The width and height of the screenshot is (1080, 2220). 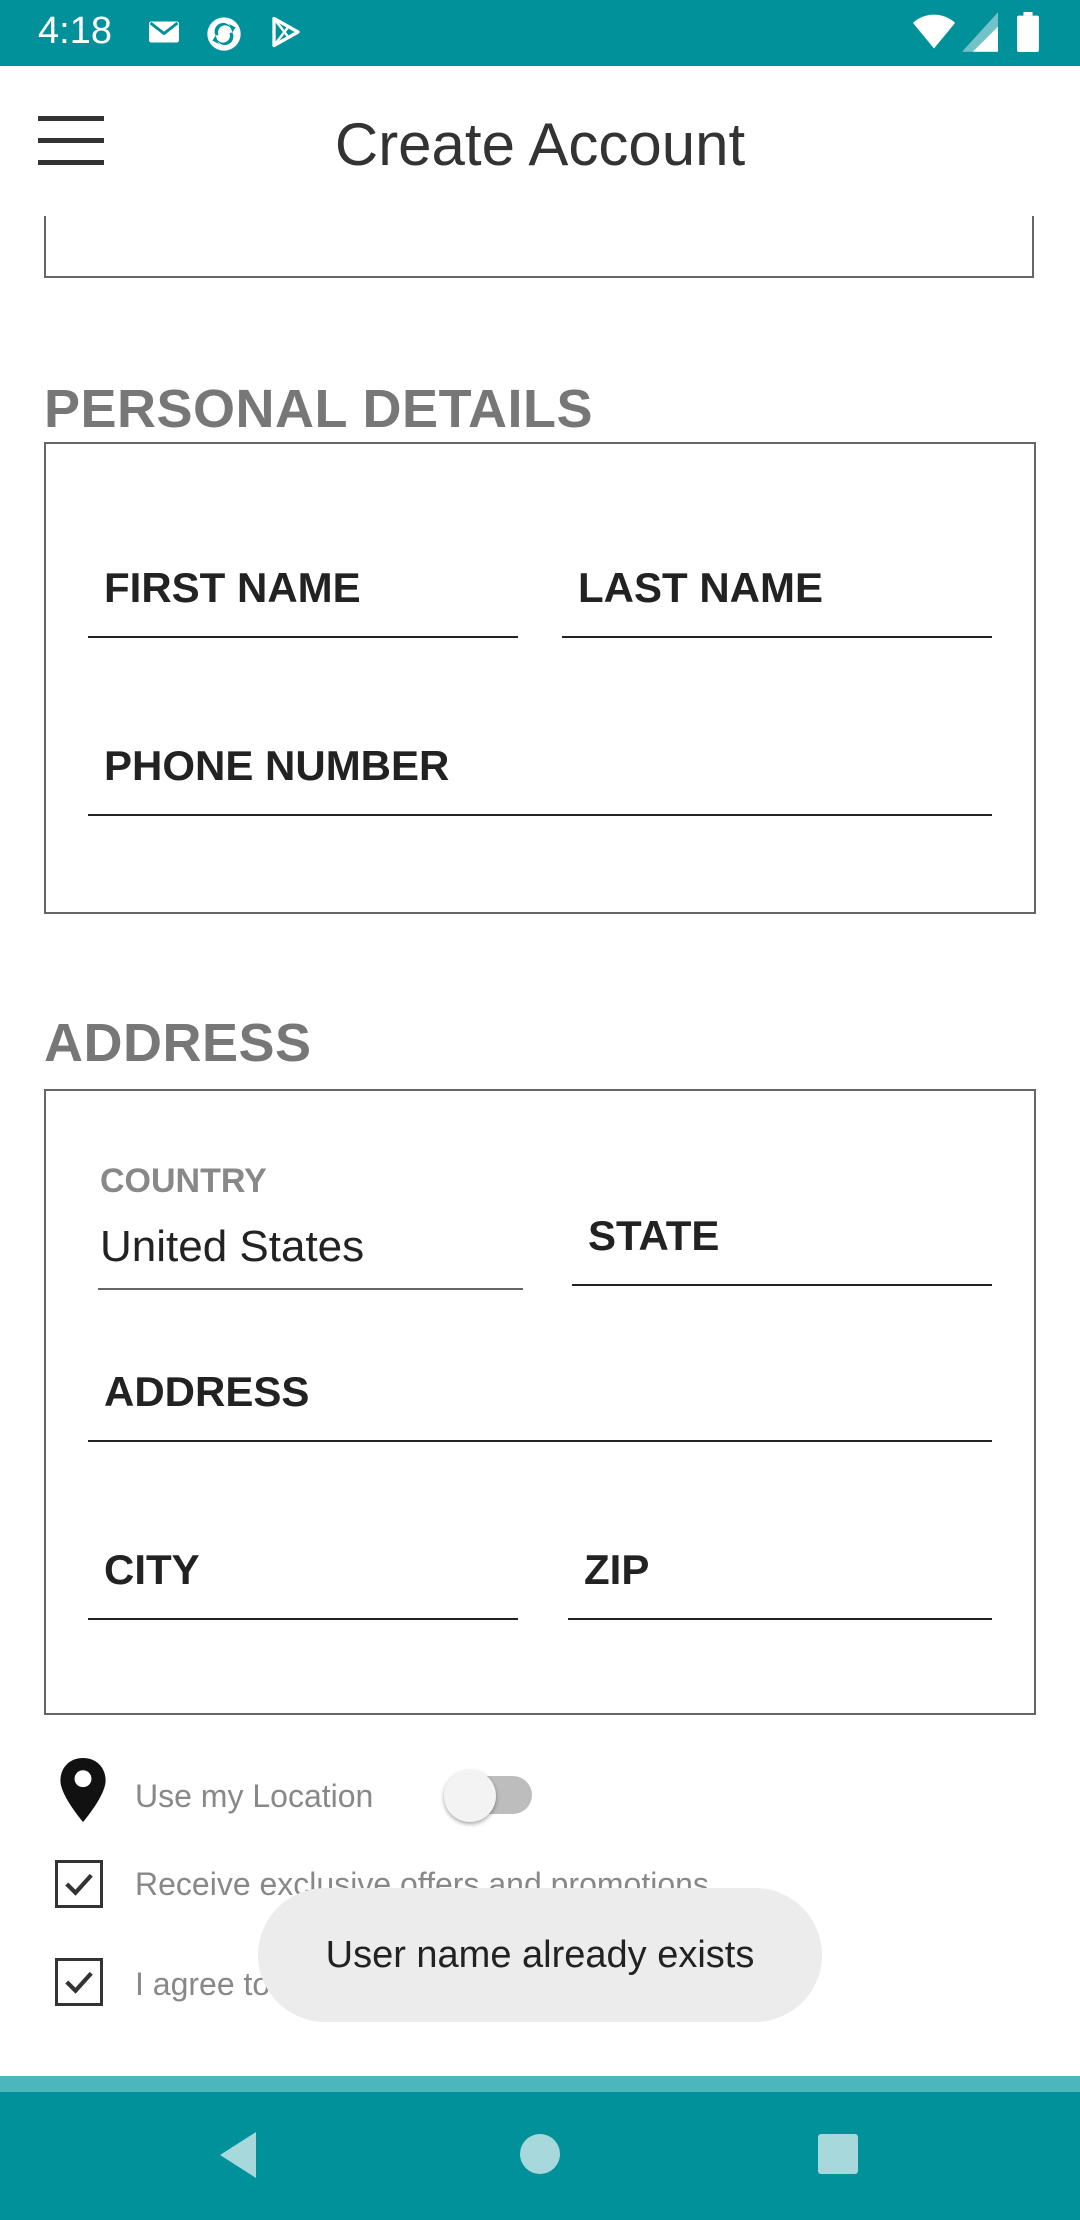 I want to click on last-name-label: LAST NAME, so click(x=700, y=587).